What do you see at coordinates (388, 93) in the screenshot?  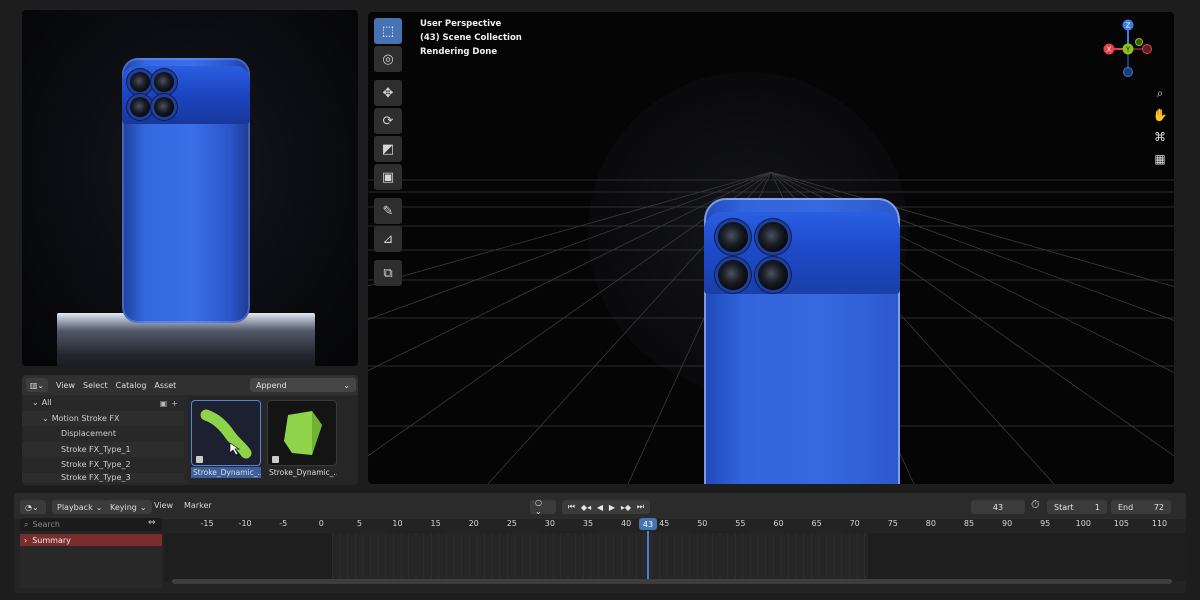 I see `move-tool: ✥` at bounding box center [388, 93].